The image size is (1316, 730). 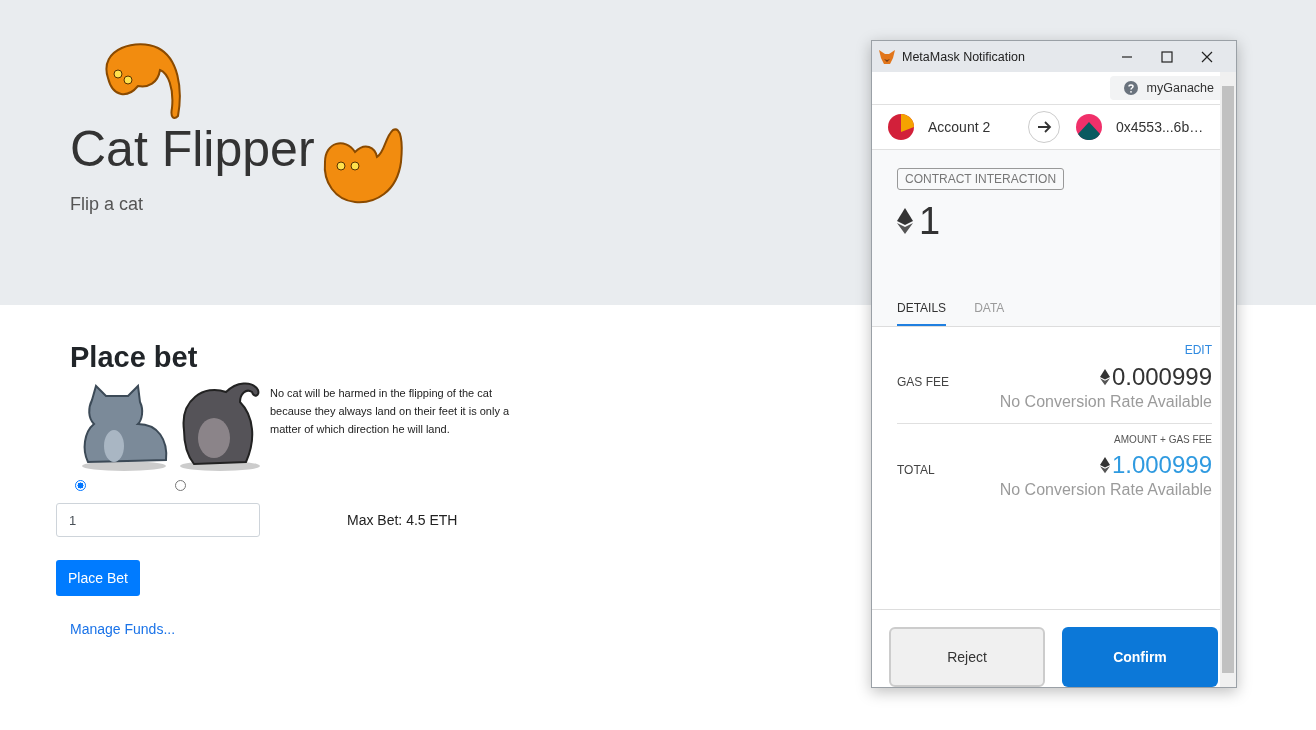 I want to click on reject-button: Reject, so click(x=967, y=657).